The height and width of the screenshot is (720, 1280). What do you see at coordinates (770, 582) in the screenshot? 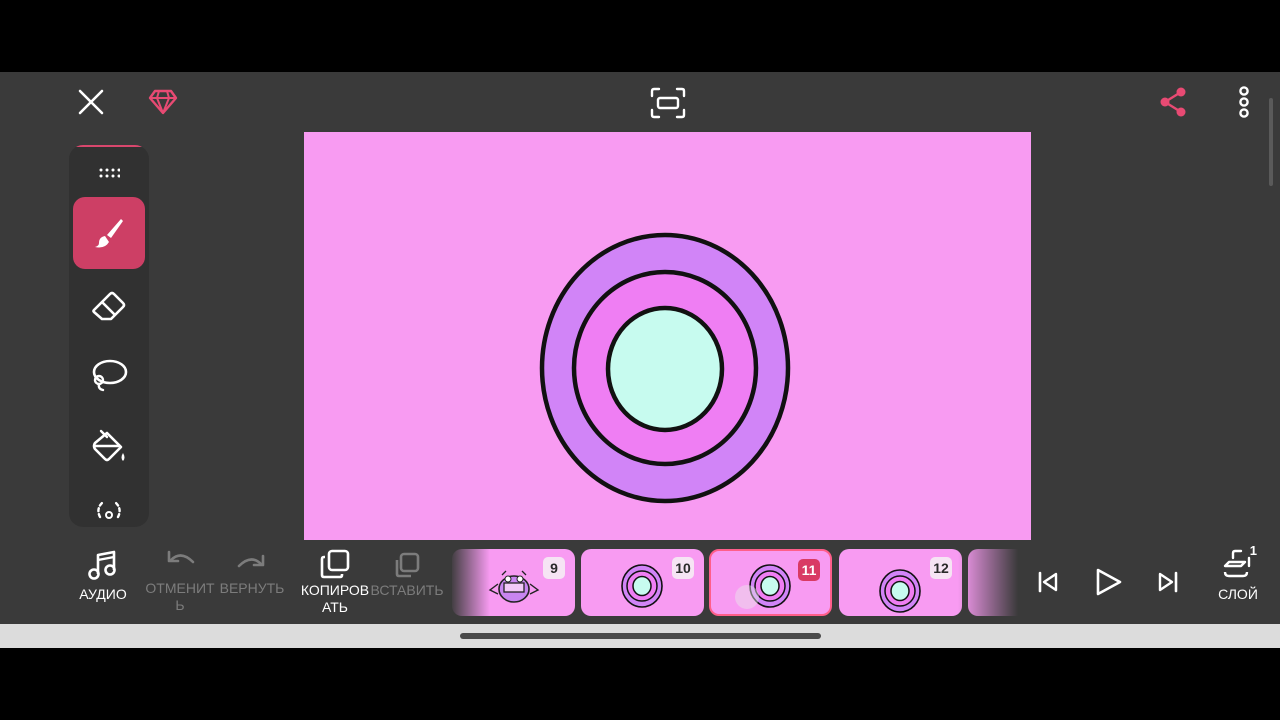
I see `frame-thumbnail-active: 11` at bounding box center [770, 582].